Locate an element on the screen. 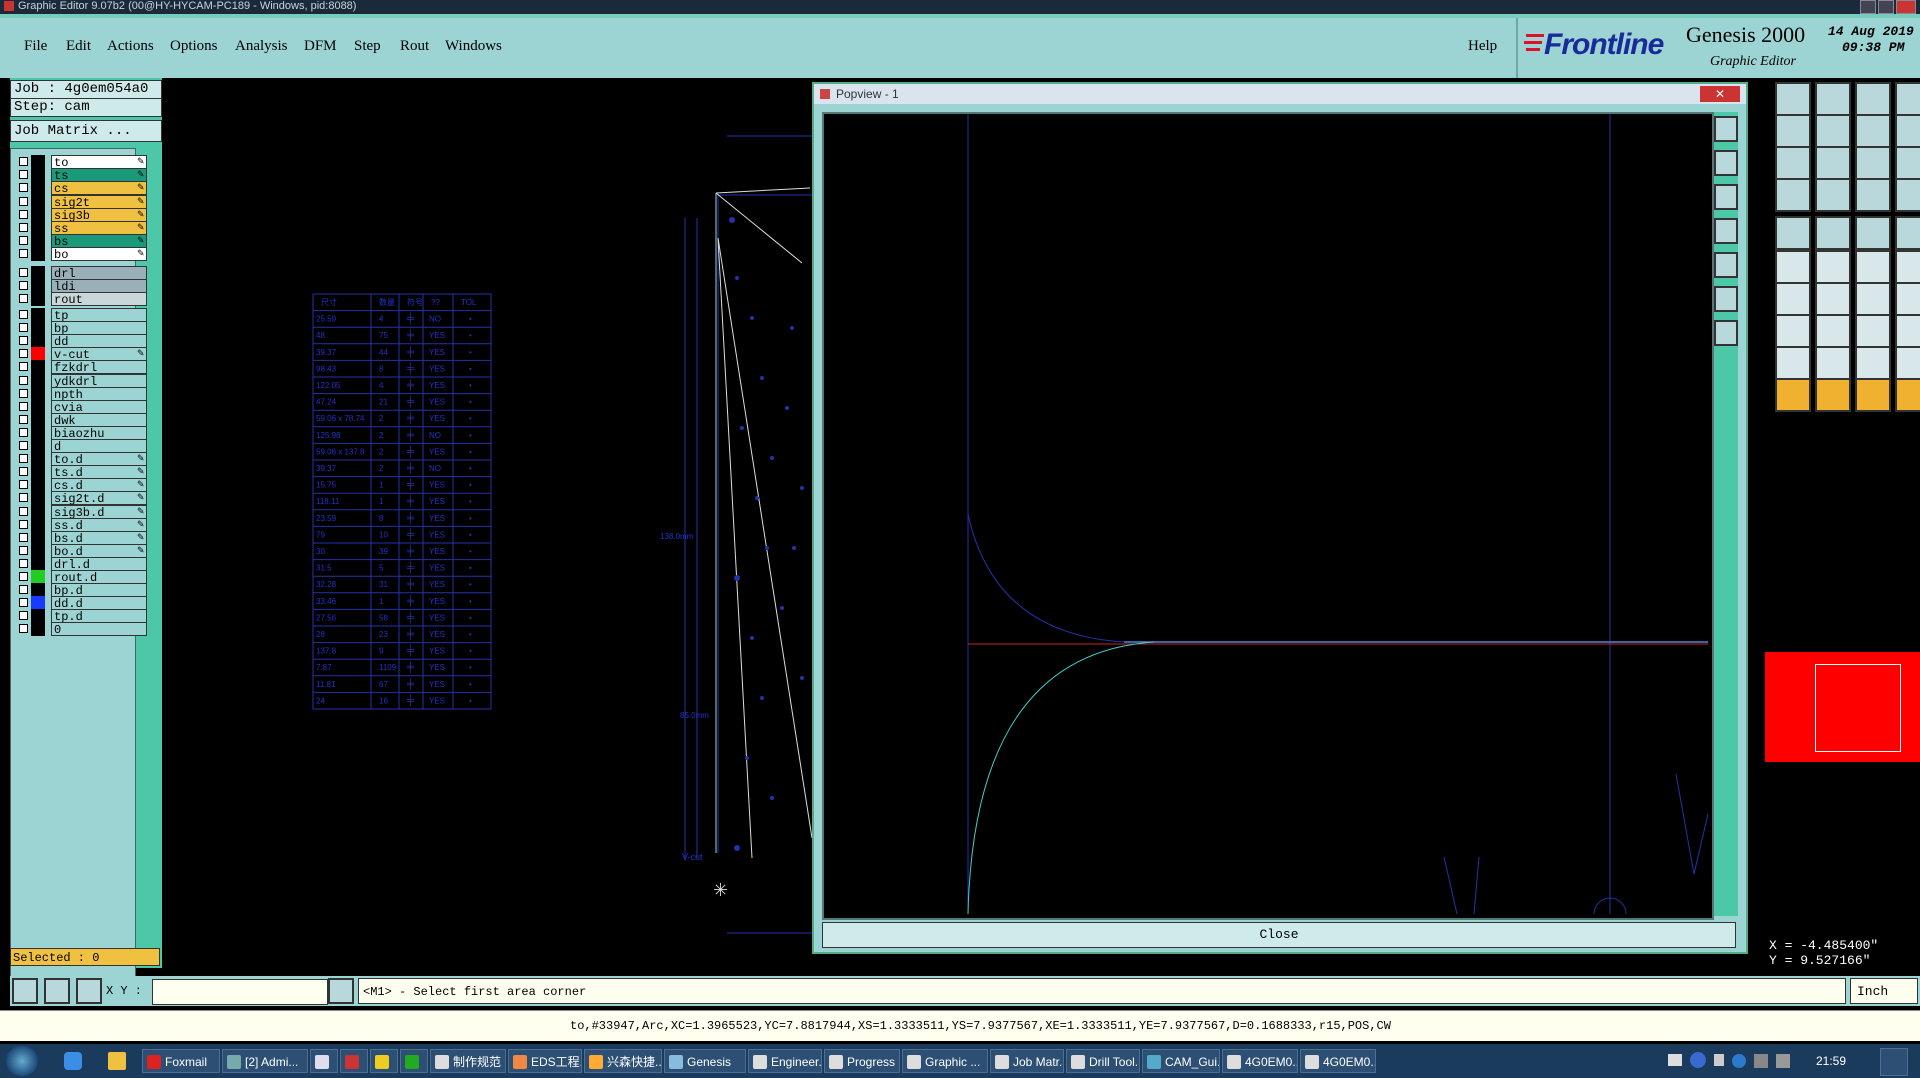 The height and width of the screenshot is (1078, 1920). layer-name: ss is located at coordinates (99, 228).